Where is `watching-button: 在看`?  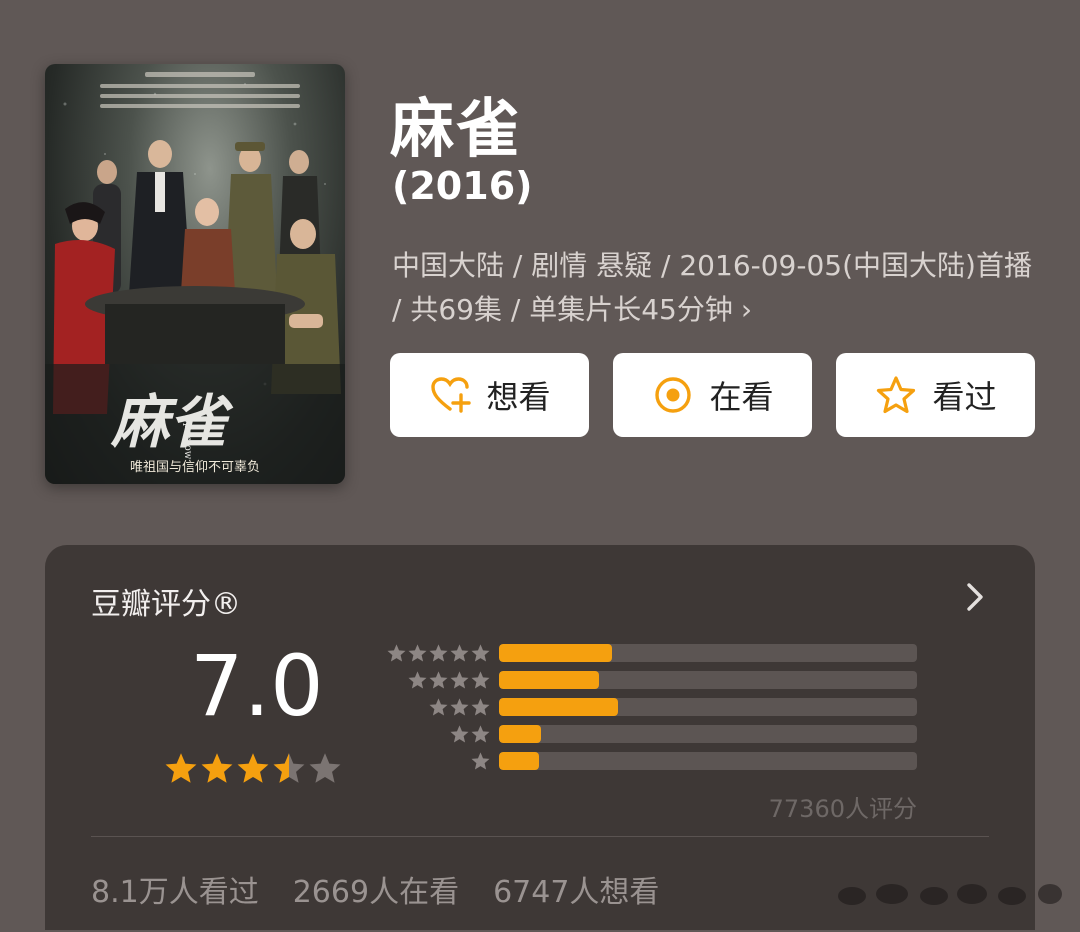 watching-button: 在看 is located at coordinates (712, 395).